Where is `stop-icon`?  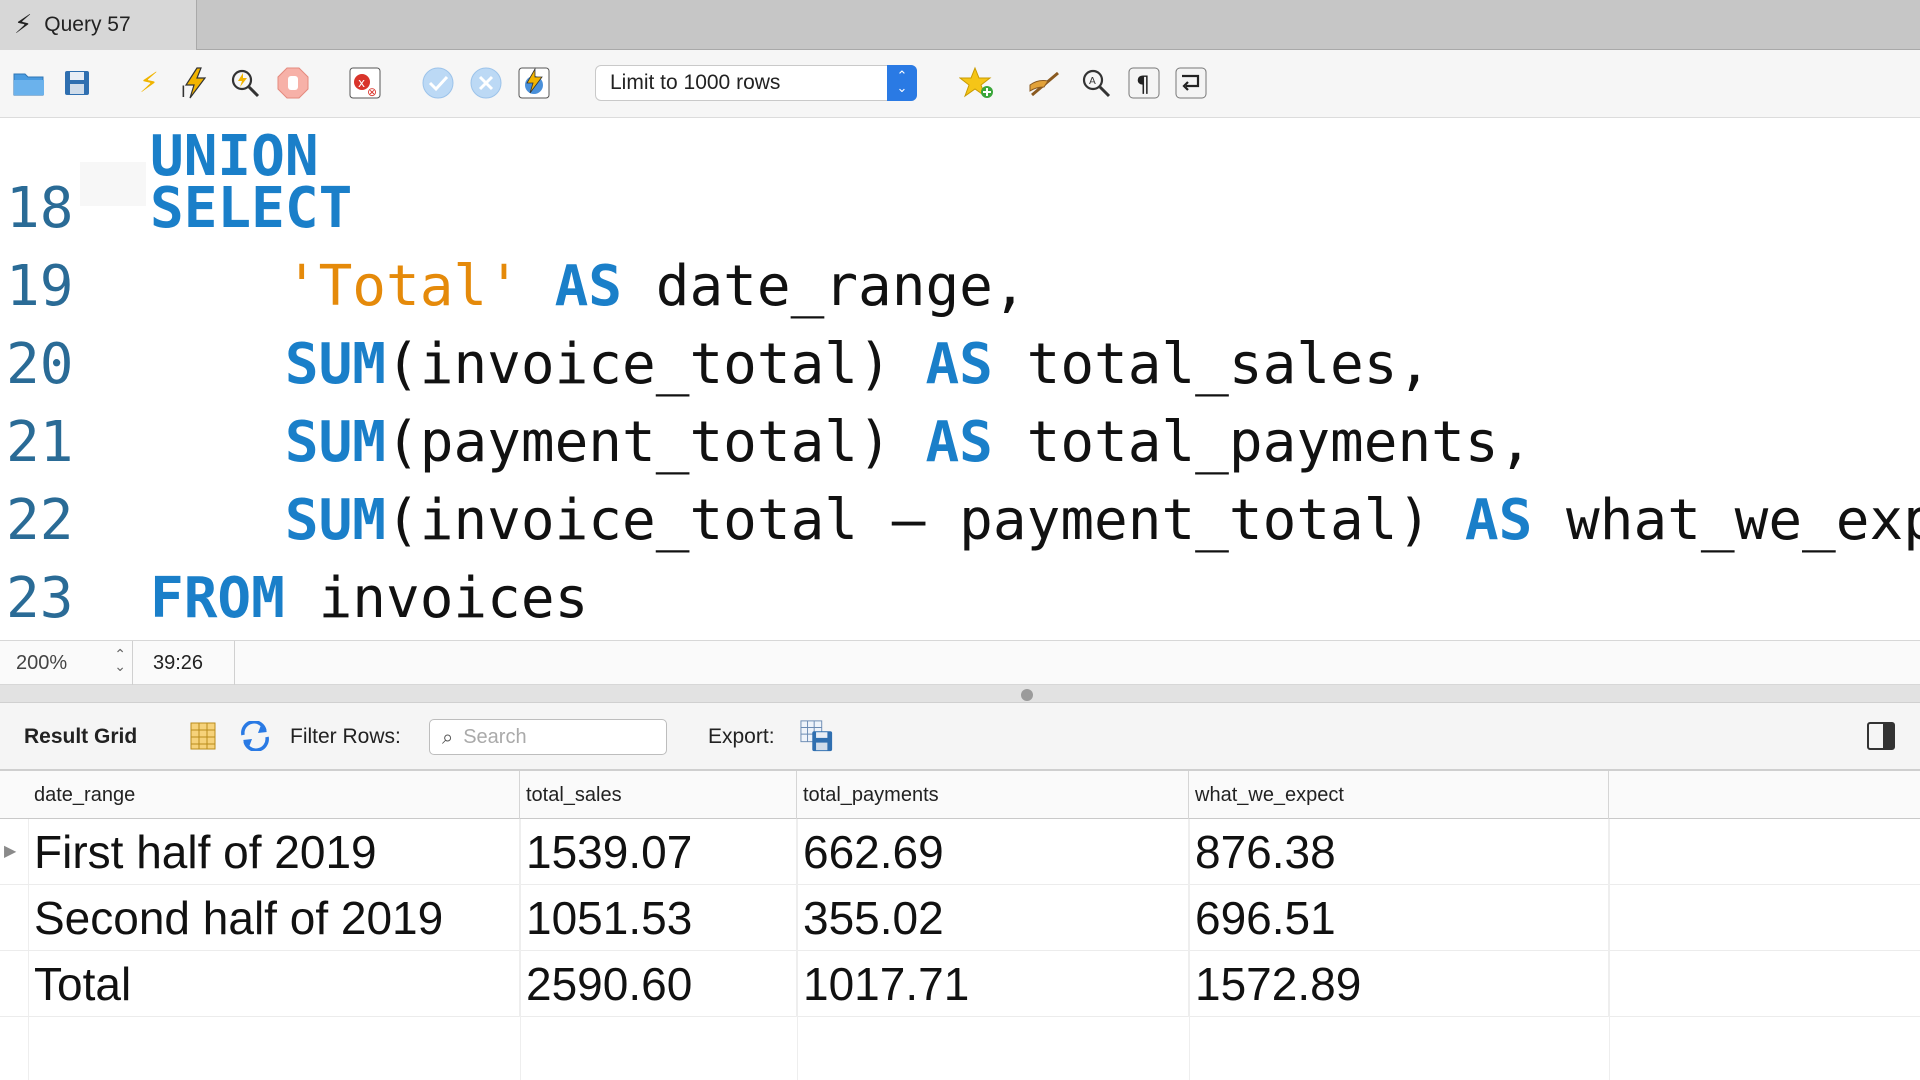
stop-icon is located at coordinates (293, 83).